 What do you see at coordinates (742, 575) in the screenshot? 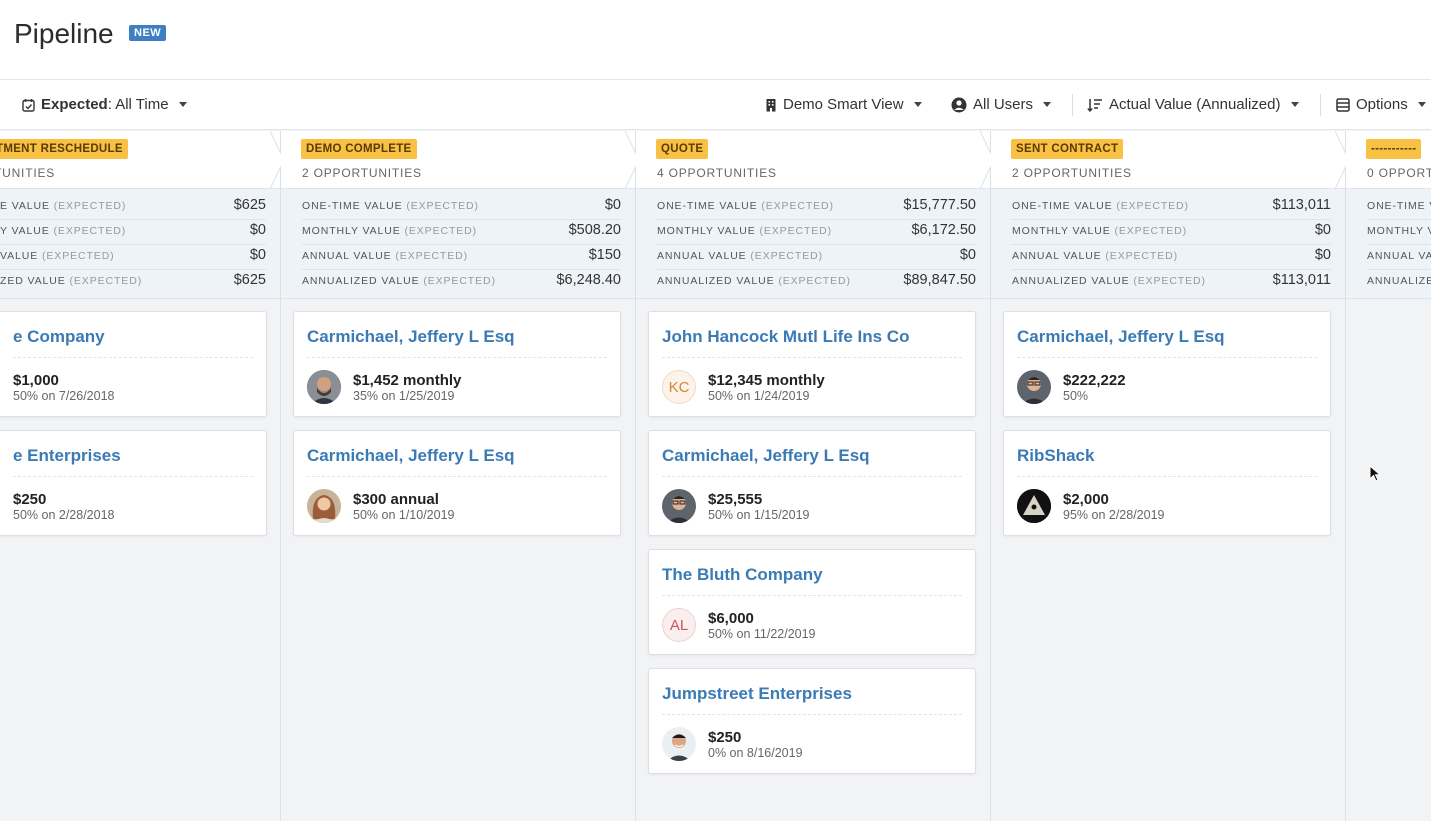
I see `lead-name-link: The Bluth Company` at bounding box center [742, 575].